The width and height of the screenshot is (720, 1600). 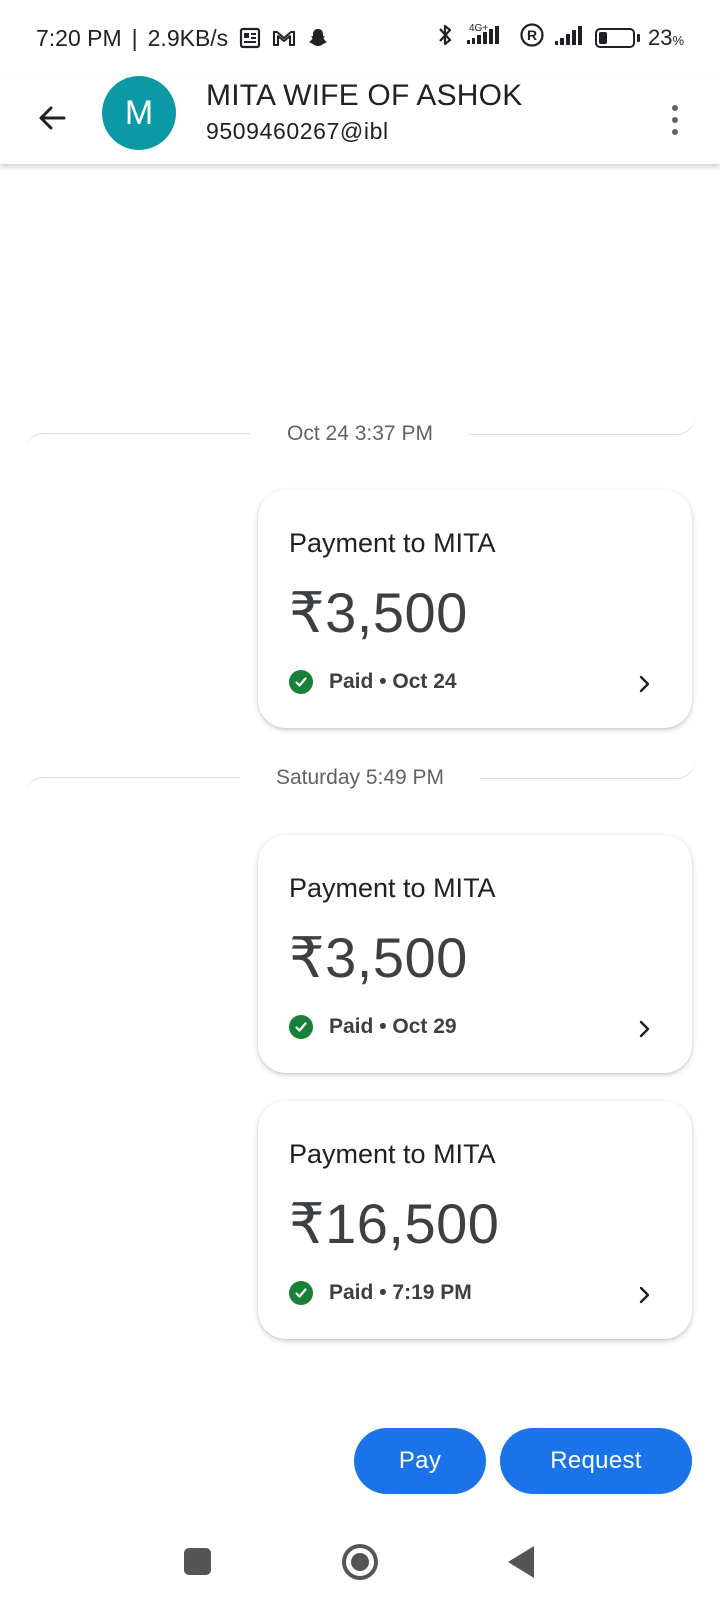 I want to click on avatar-letter: M, so click(x=139, y=112).